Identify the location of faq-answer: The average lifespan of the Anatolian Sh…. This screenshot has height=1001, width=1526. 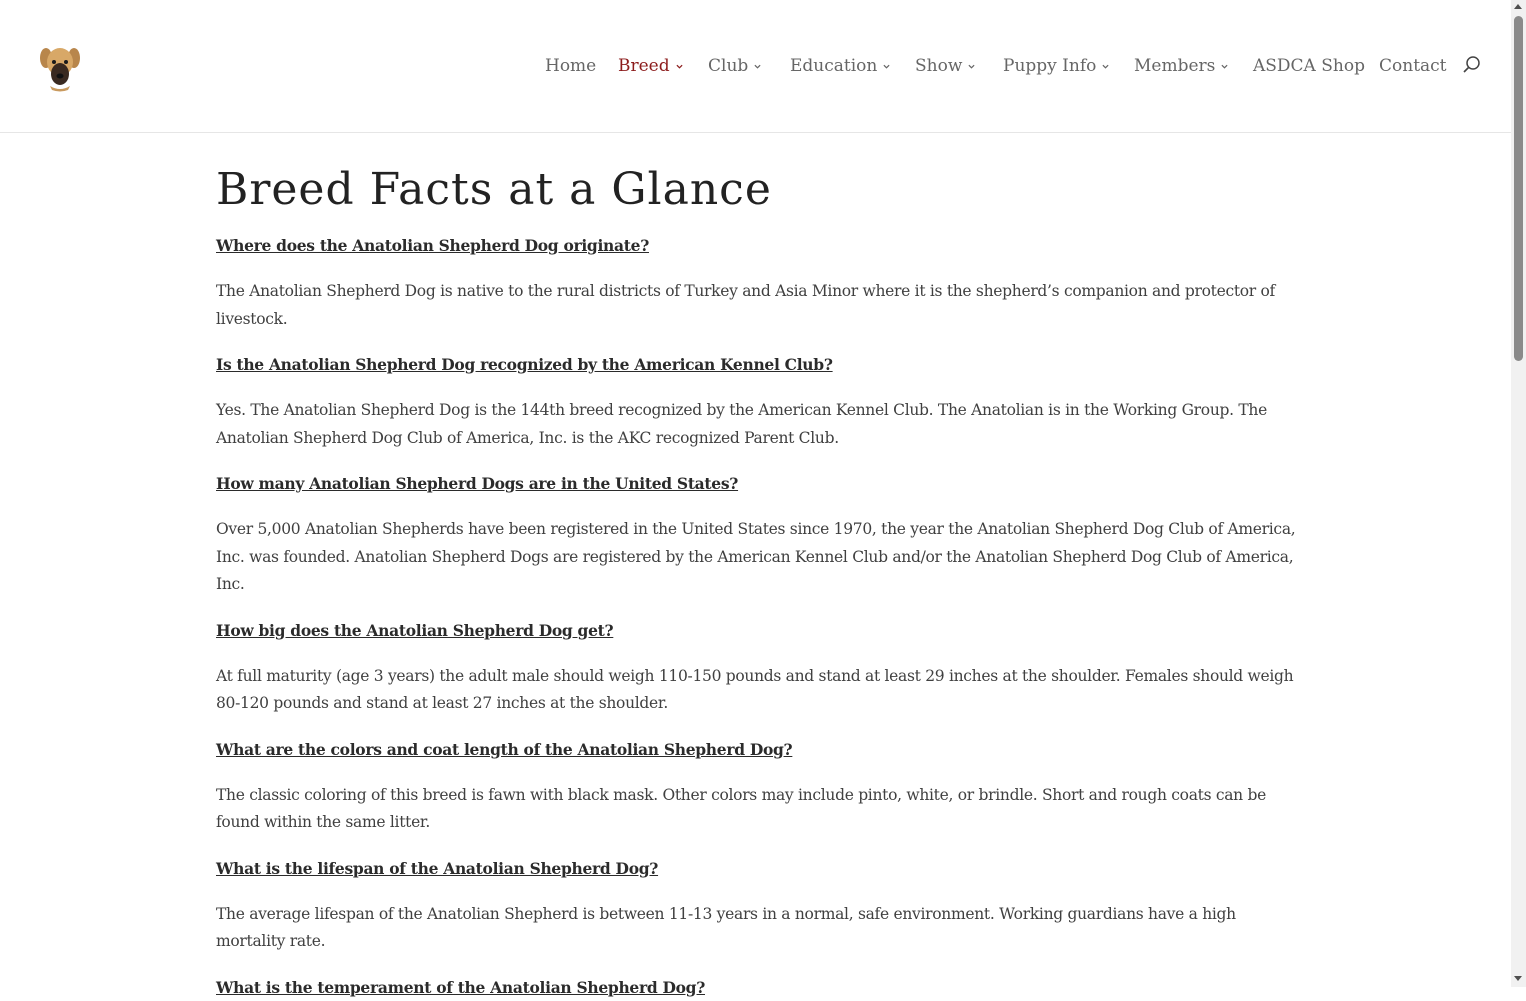
(726, 927).